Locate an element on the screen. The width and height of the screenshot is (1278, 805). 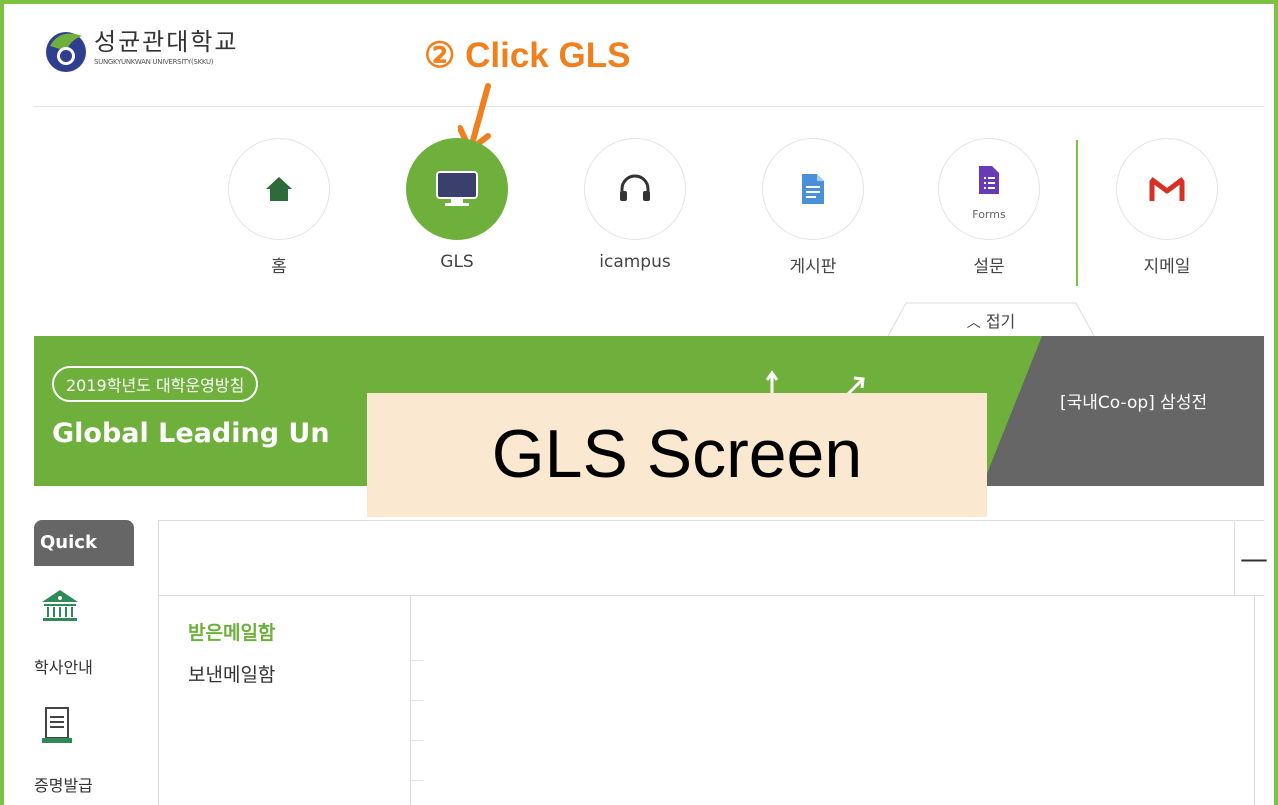
nav-gmail: 지메일 is located at coordinates (1167, 207).